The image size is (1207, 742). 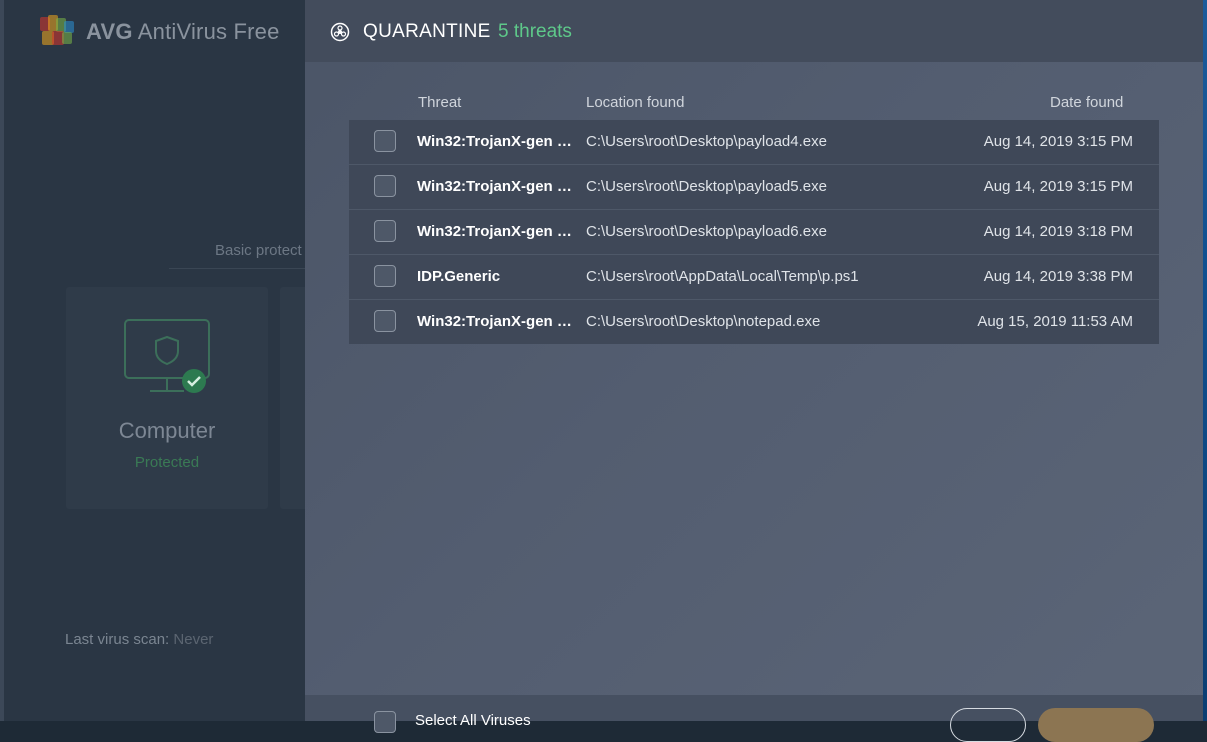 What do you see at coordinates (167, 462) in the screenshot?
I see `card-status: Protected` at bounding box center [167, 462].